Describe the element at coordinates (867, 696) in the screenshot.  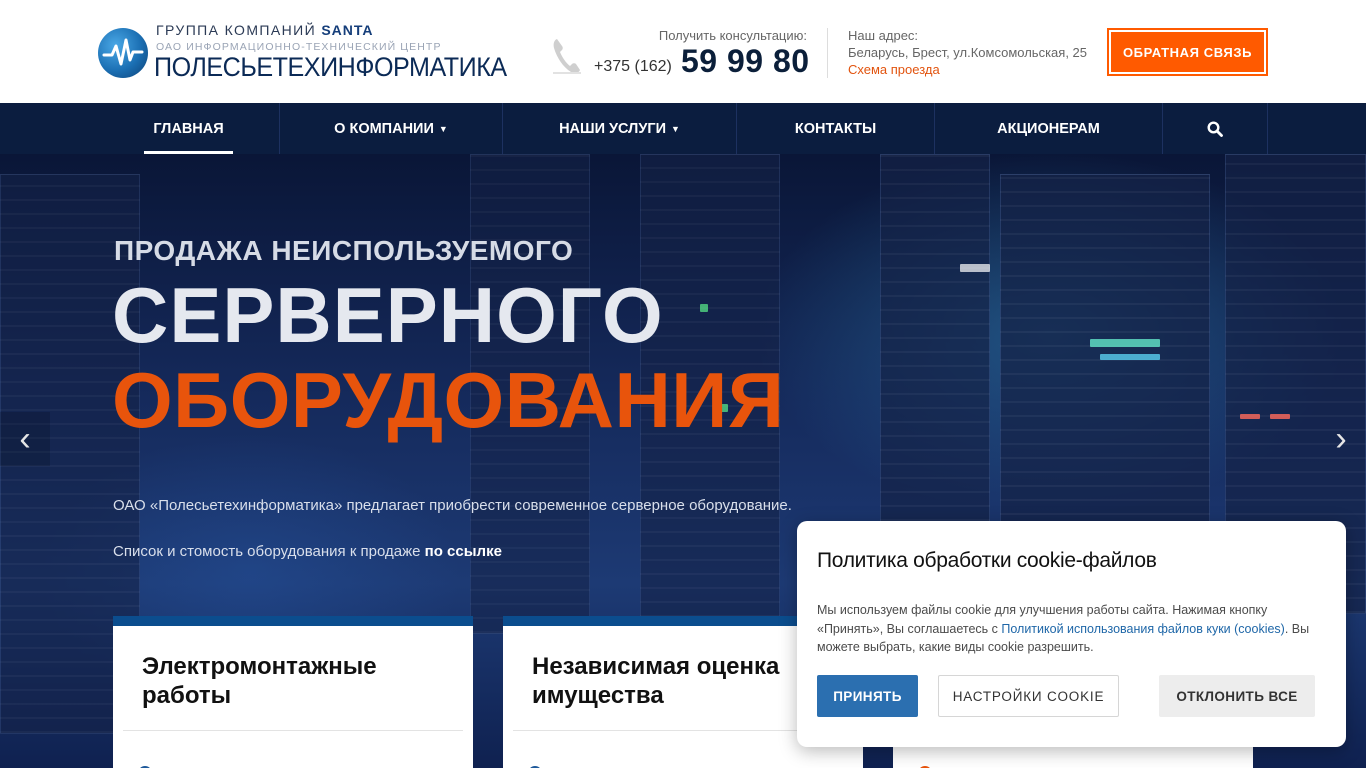
I see `cookie-accept-button: ПРИНЯТЬ` at that location.